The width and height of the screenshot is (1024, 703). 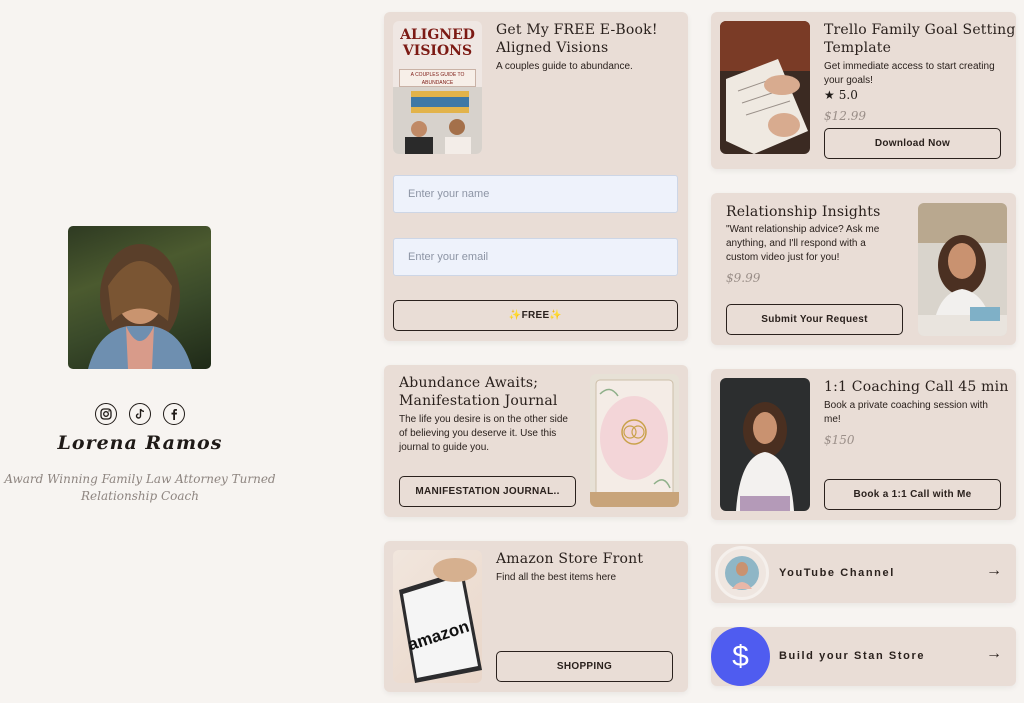 What do you see at coordinates (858, 48) in the screenshot?
I see `trello-title-line: Template` at bounding box center [858, 48].